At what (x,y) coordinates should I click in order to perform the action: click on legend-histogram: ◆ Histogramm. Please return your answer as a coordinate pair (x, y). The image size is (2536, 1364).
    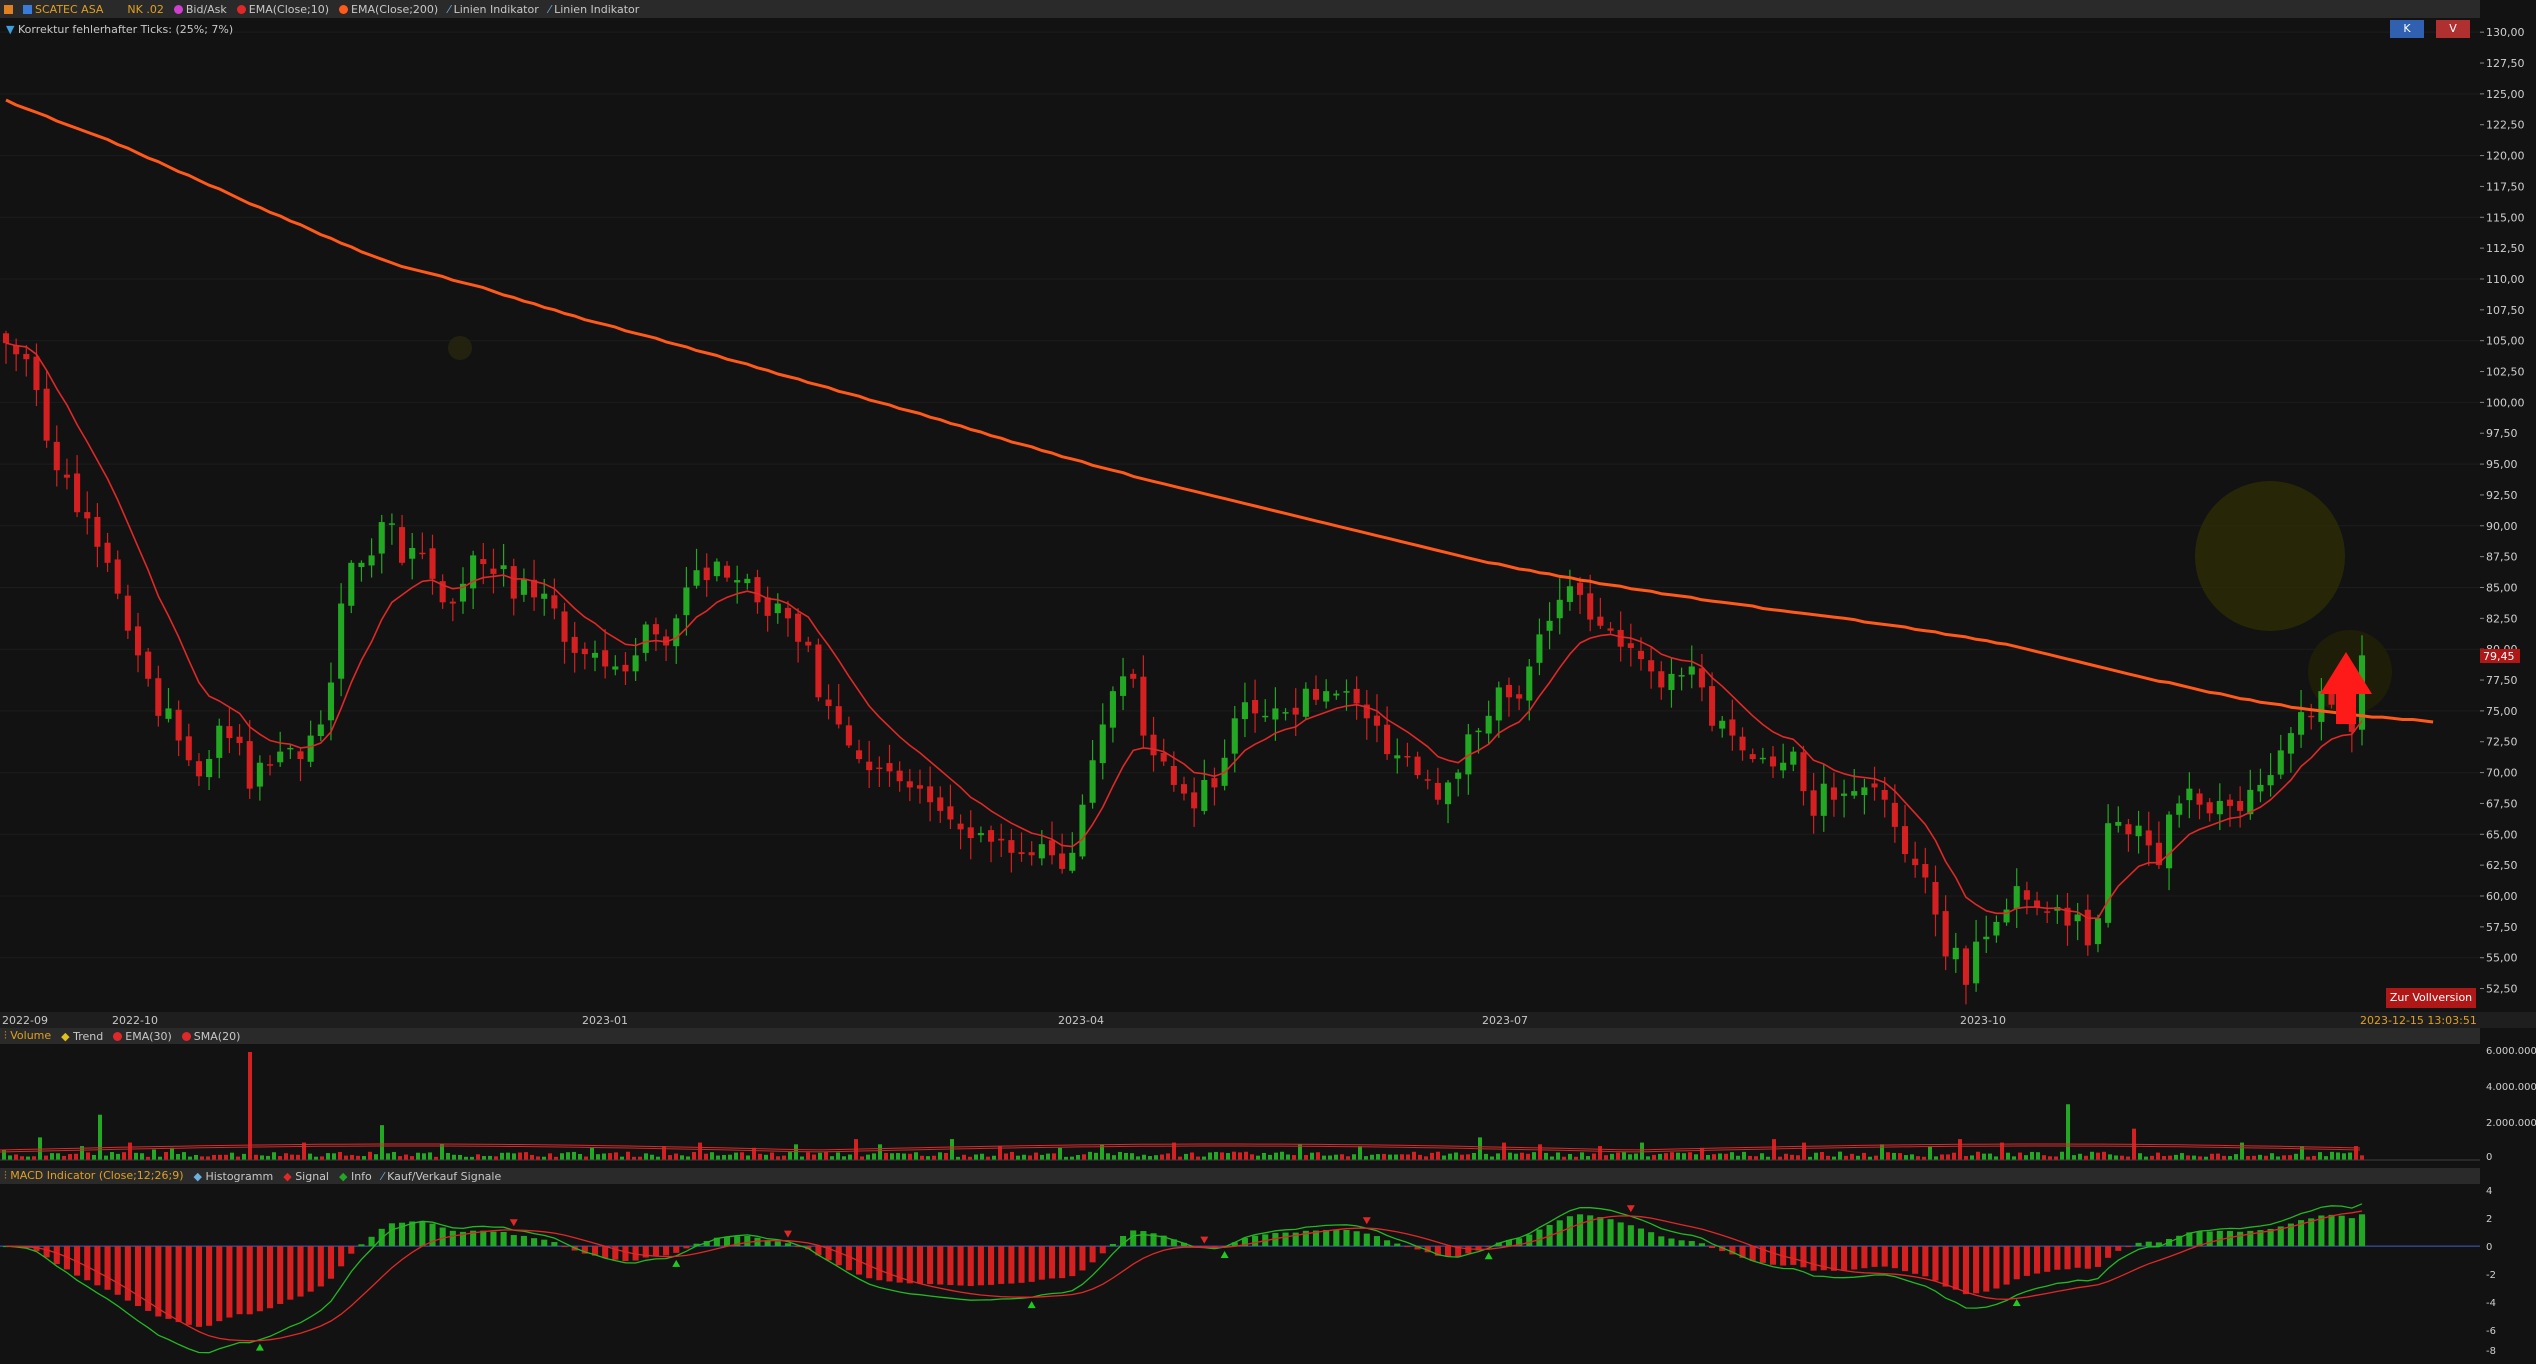
    Looking at the image, I should click on (233, 1176).